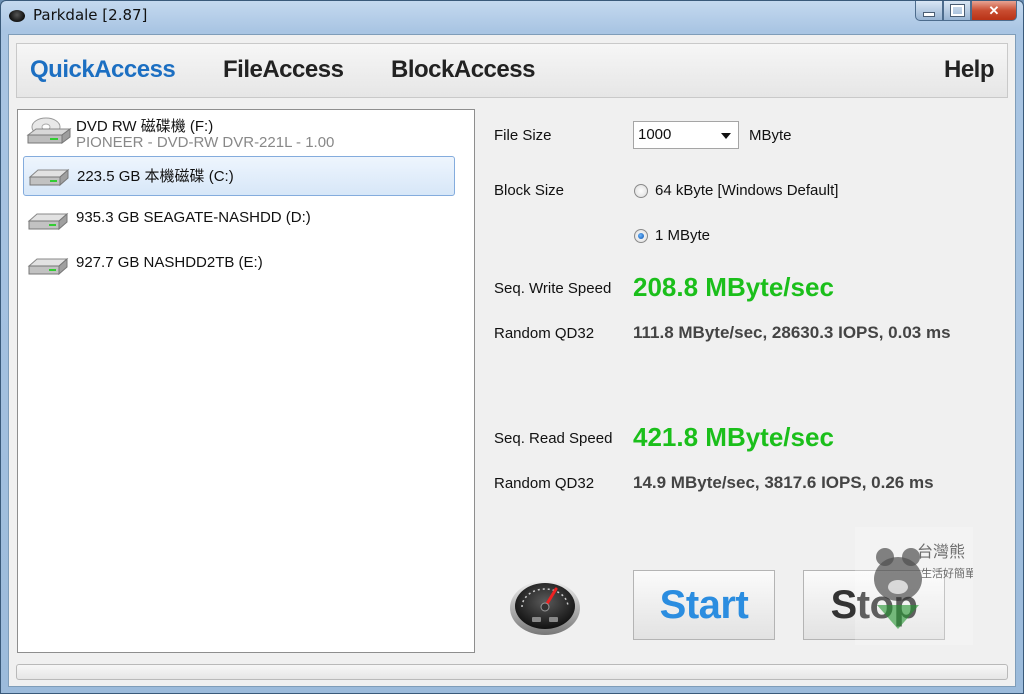 The image size is (1024, 694). I want to click on caption-buttons: ✕, so click(966, 11).